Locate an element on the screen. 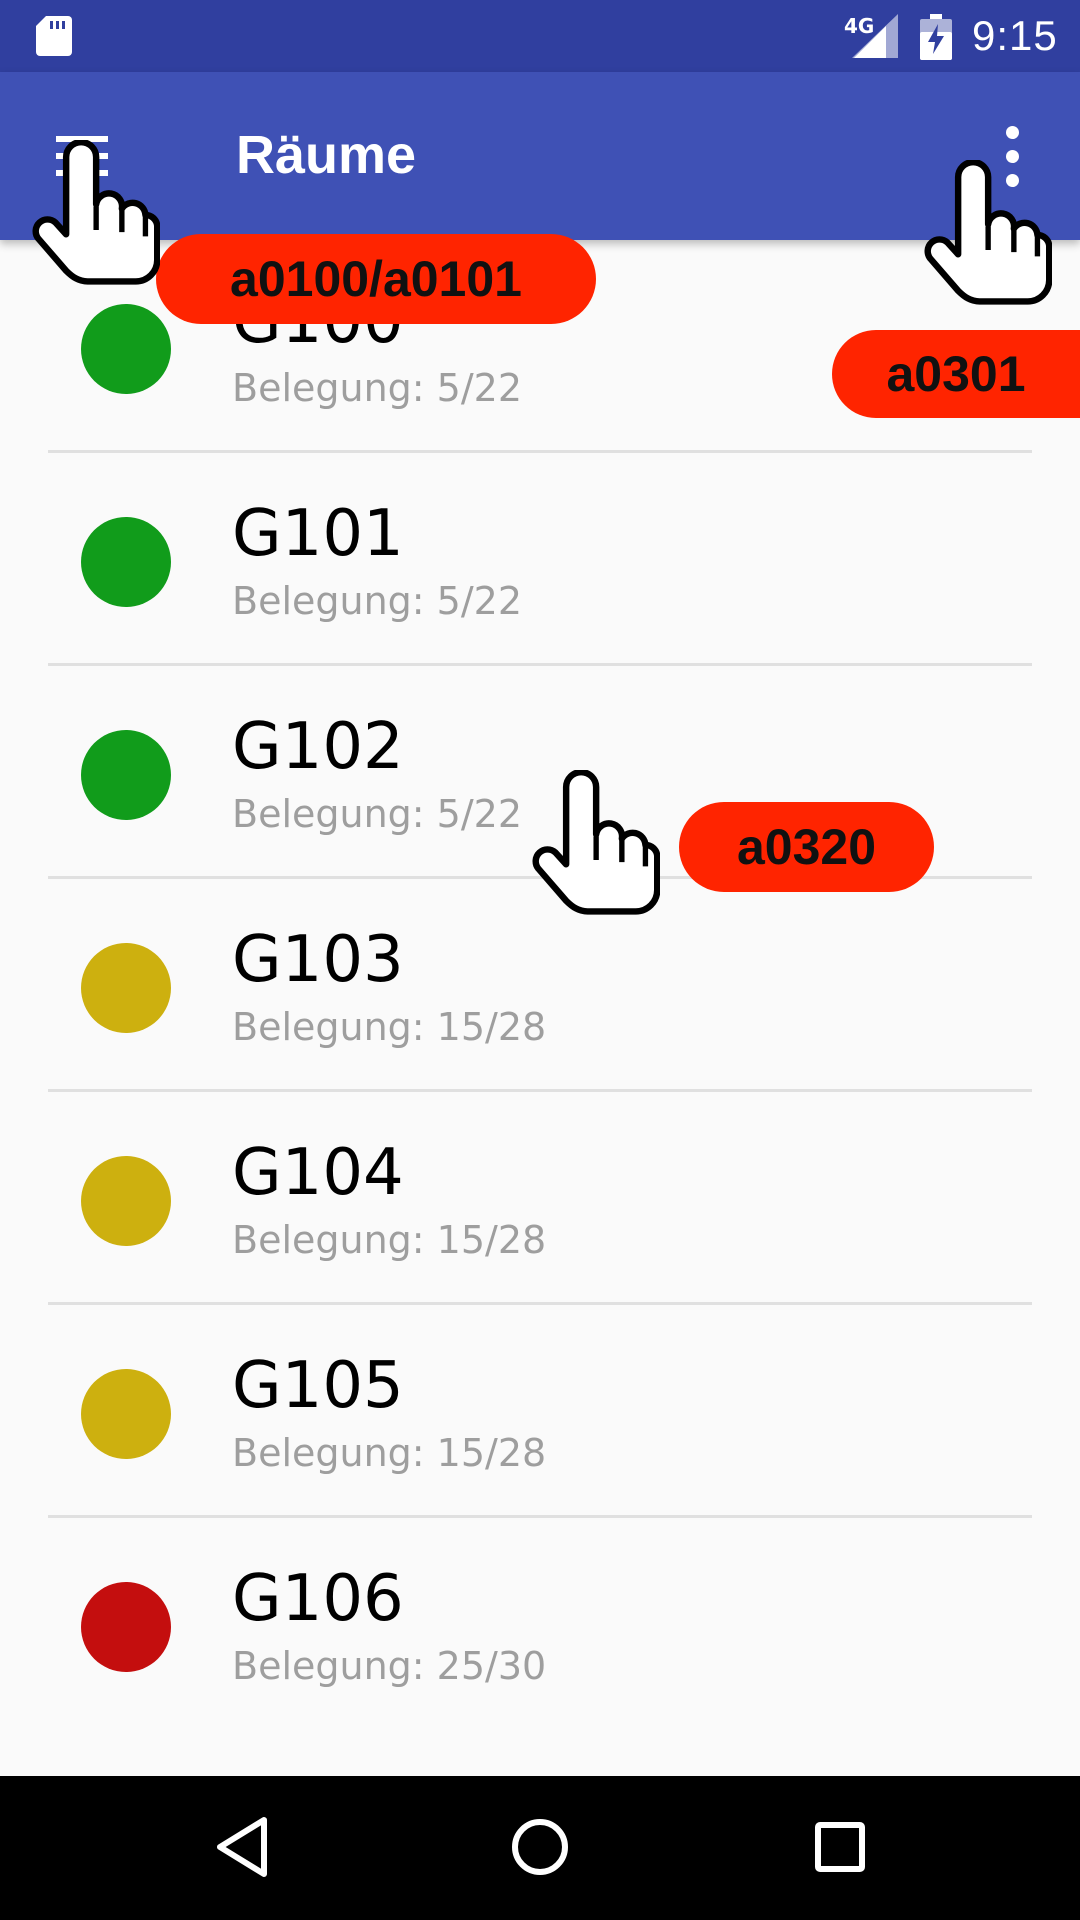 The width and height of the screenshot is (1080, 1920). sd-card-icon is located at coordinates (54, 36).